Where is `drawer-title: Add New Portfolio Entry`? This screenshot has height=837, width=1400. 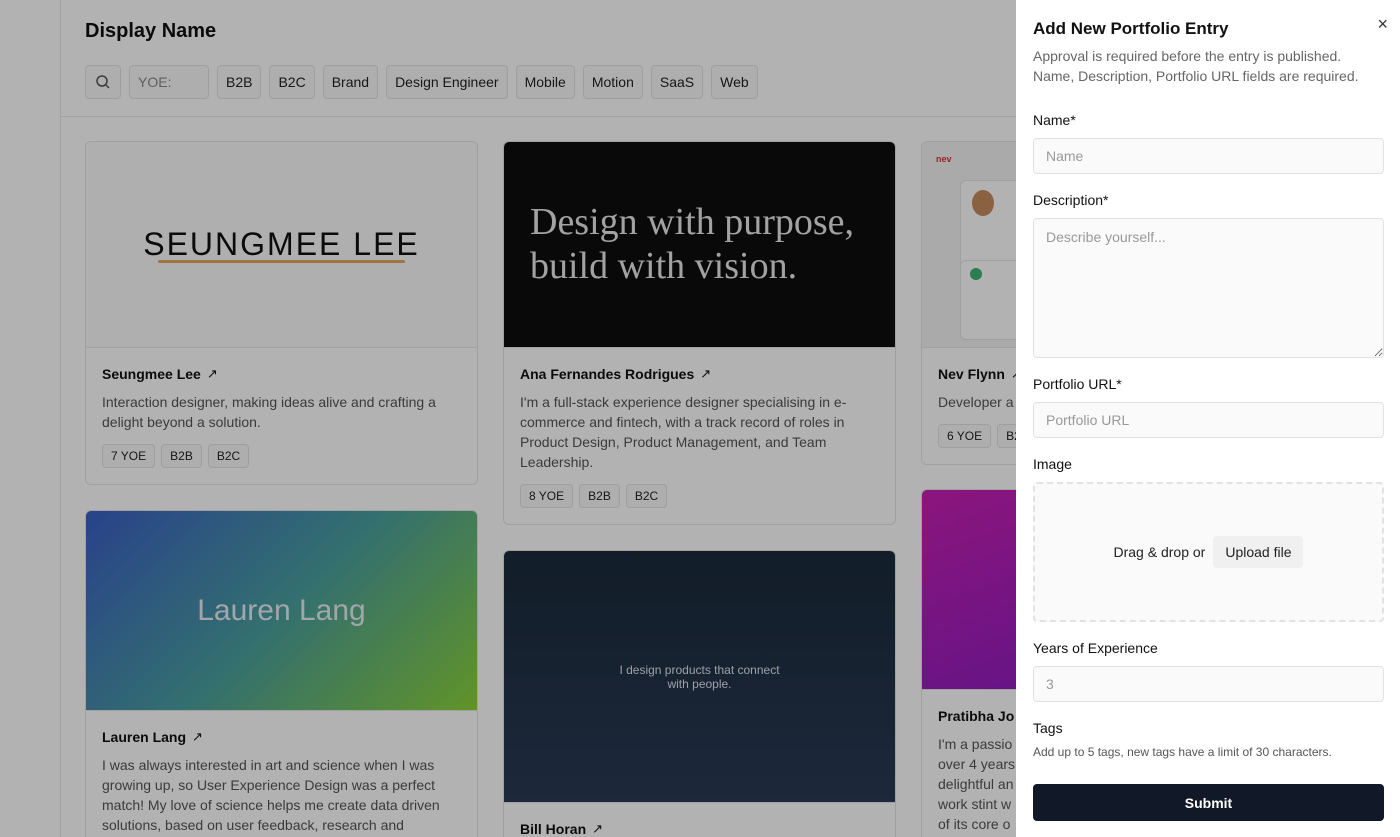
drawer-title: Add New Portfolio Entry is located at coordinates (1131, 28).